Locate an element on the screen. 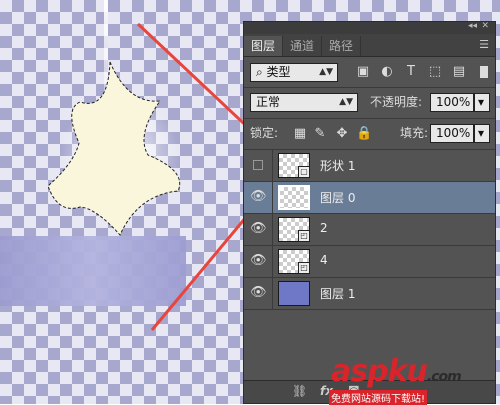 This screenshot has width=500, height=405. opacity-label: 不透明度: is located at coordinates (396, 102).